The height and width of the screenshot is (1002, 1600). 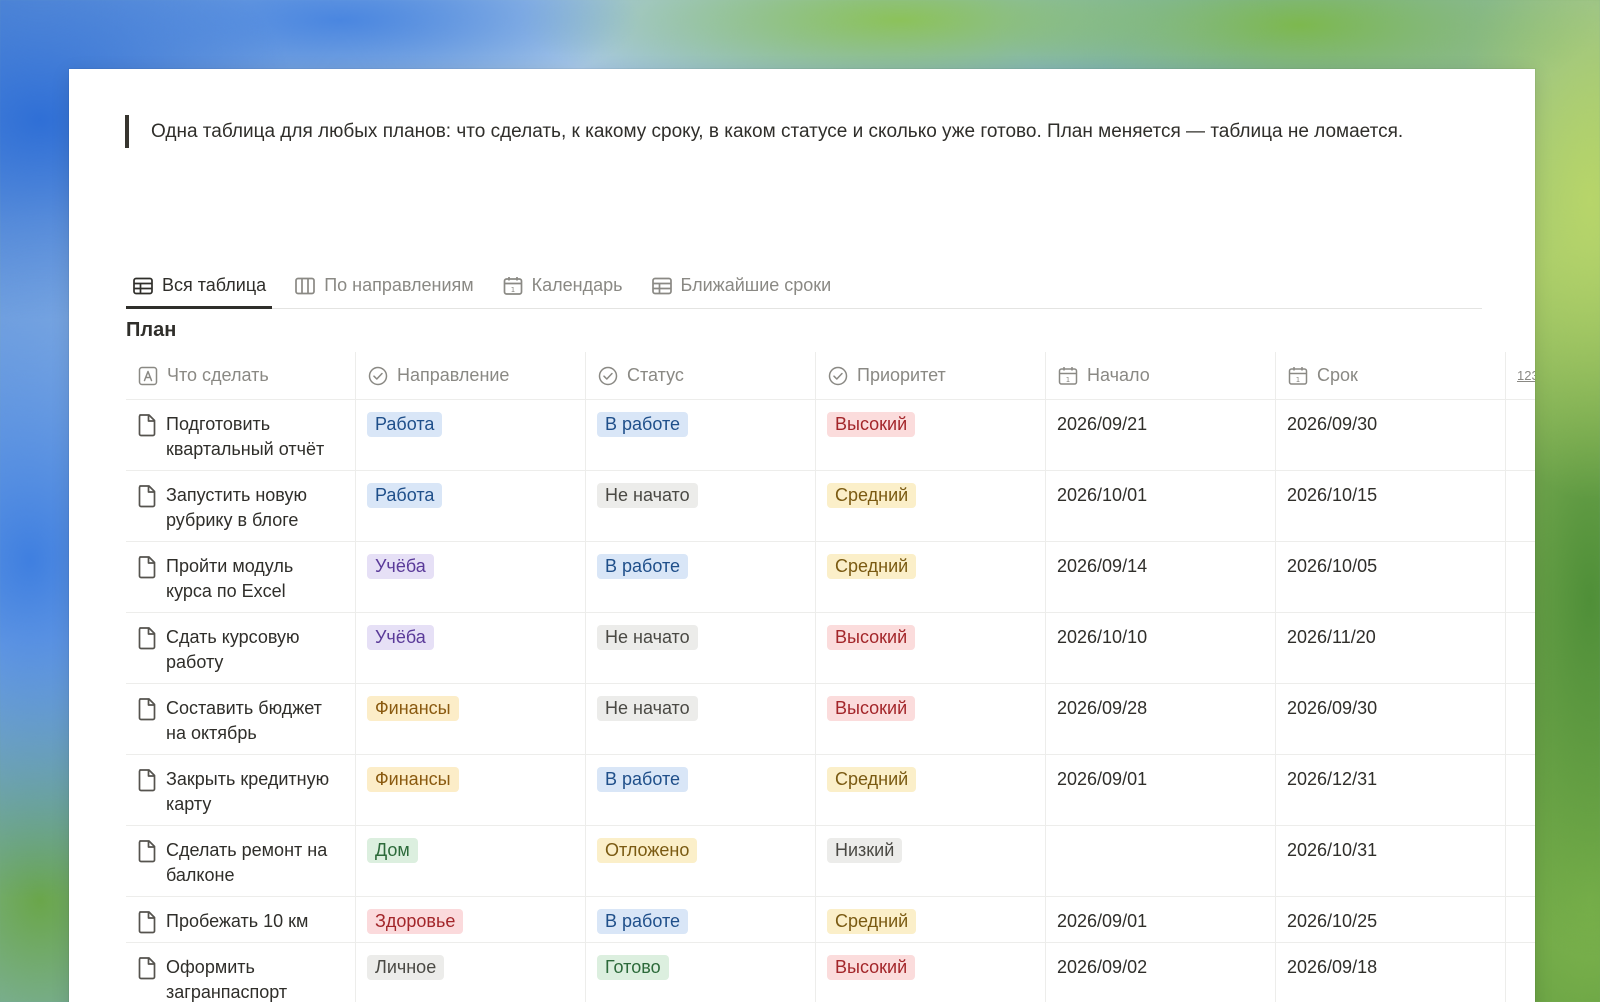 I want to click on tab-3: Ближайшие сроки, so click(x=741, y=285).